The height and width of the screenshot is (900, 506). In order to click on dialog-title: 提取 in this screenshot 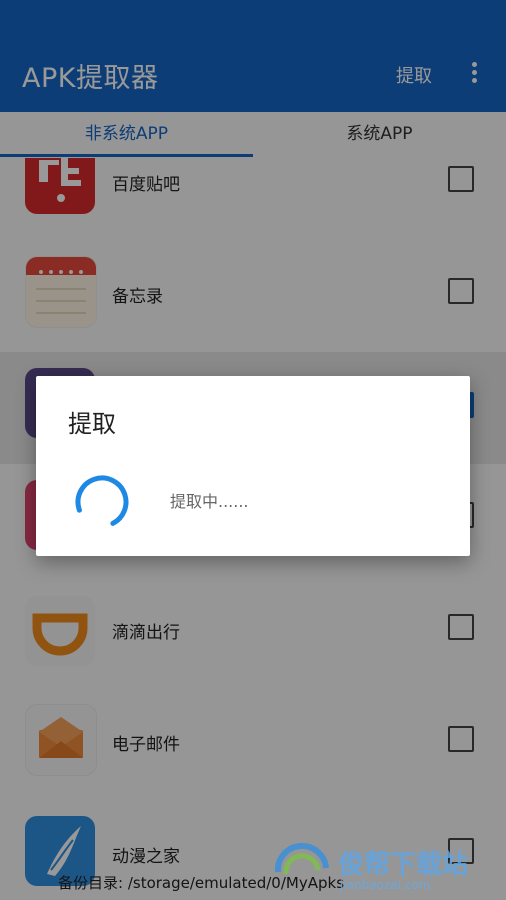, I will do `click(92, 424)`.